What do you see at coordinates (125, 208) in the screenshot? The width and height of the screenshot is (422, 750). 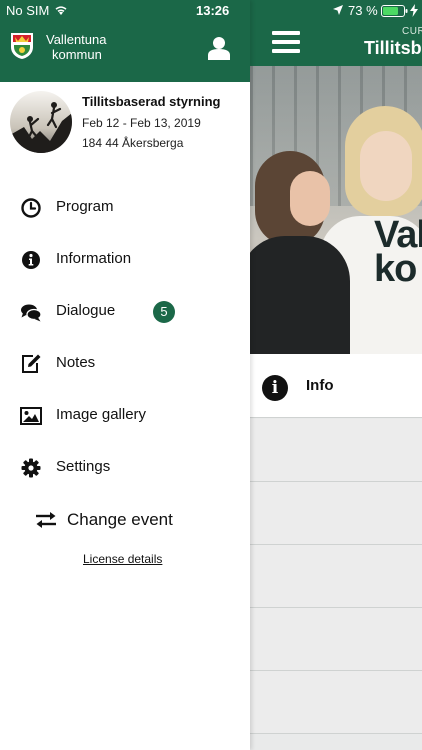 I see `menu-item-program: Program` at bounding box center [125, 208].